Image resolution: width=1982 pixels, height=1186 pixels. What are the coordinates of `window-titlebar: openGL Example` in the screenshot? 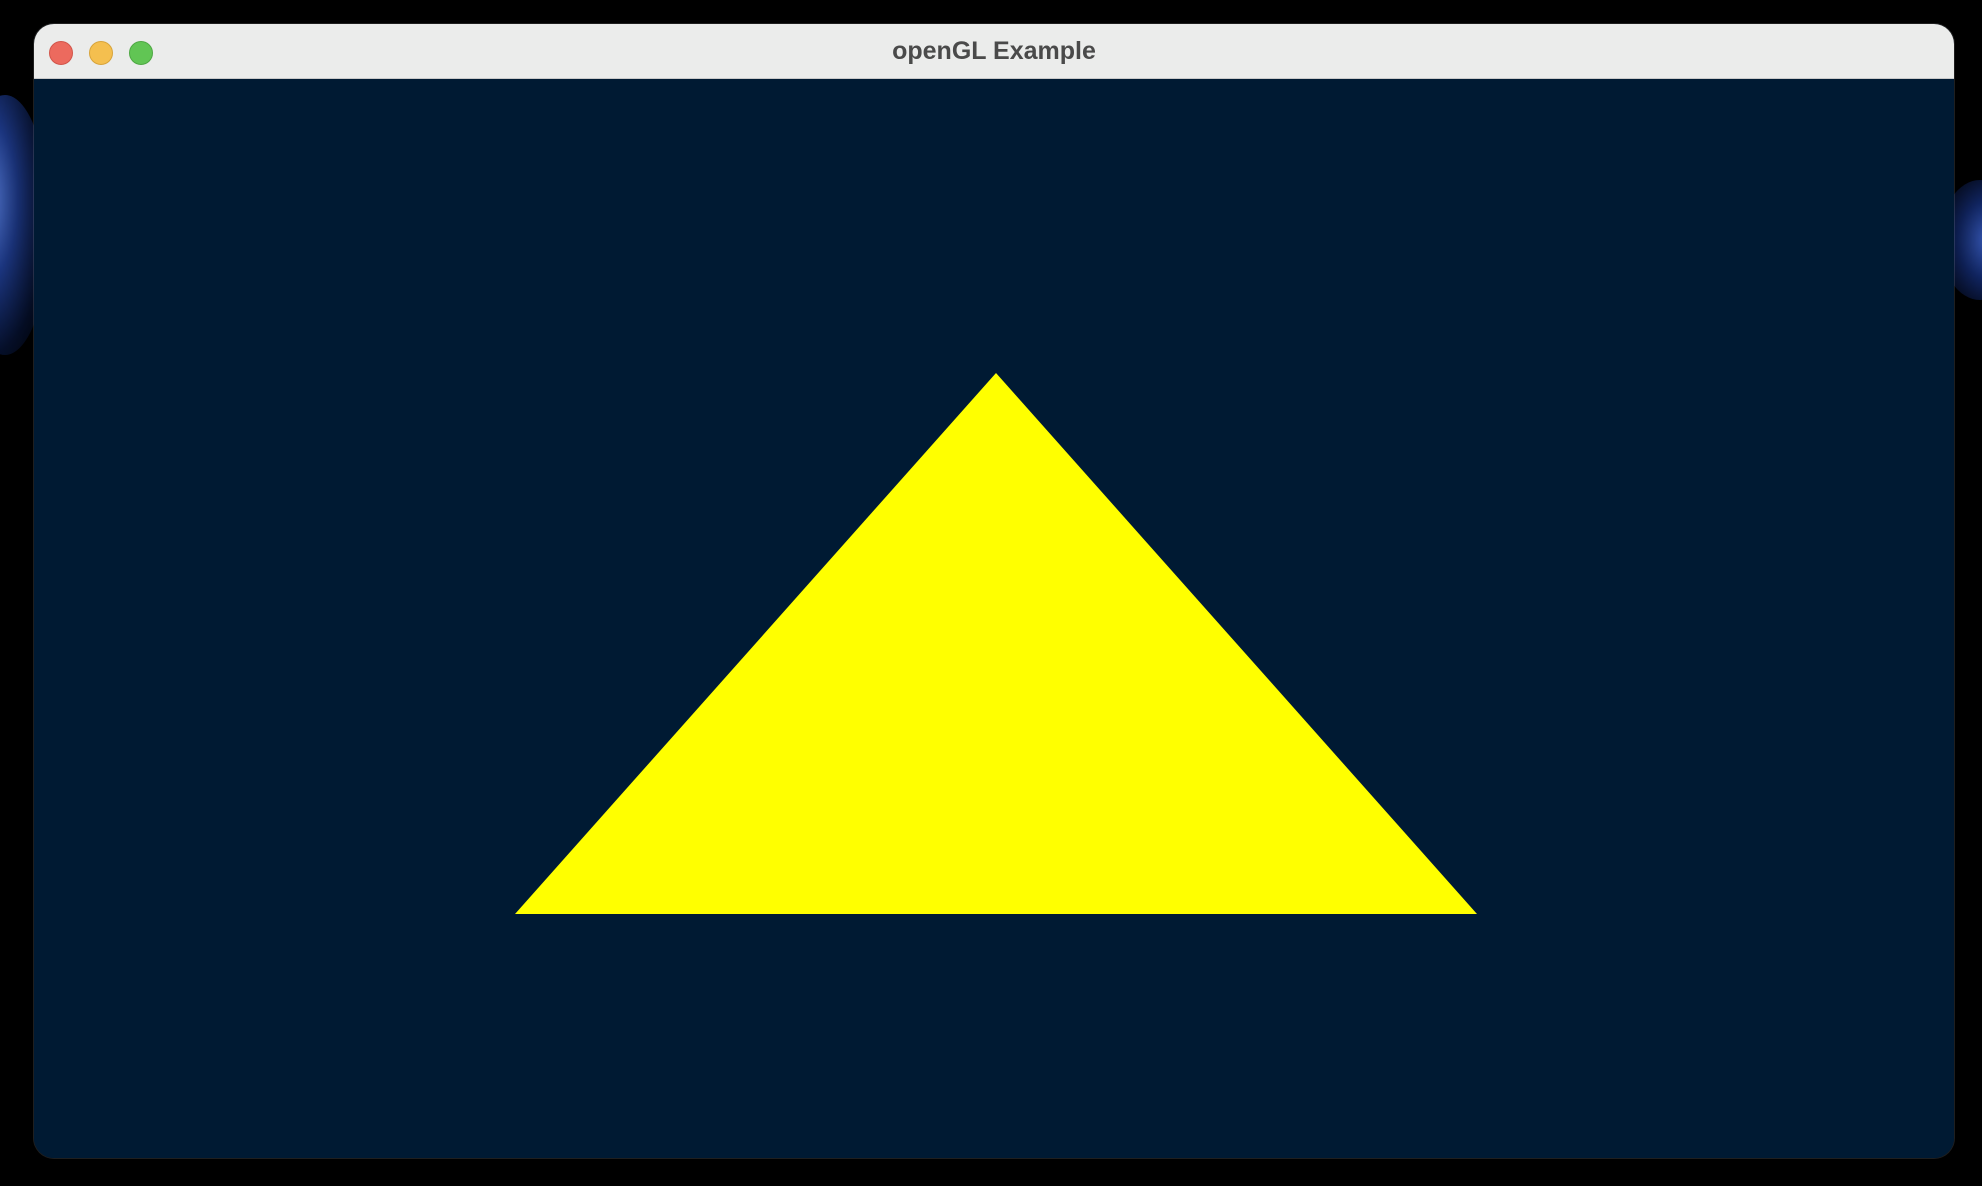 It's located at (994, 51).